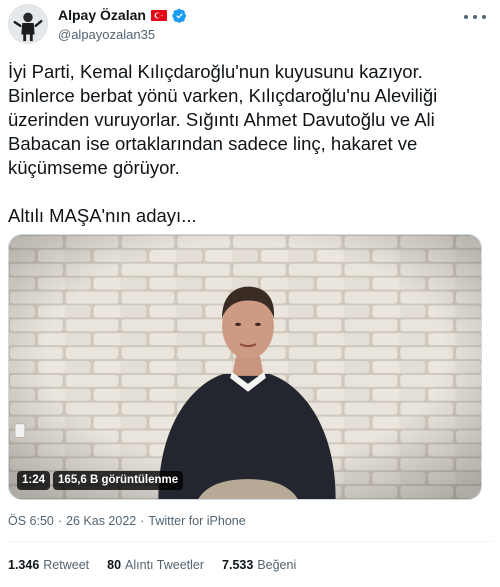  What do you see at coordinates (31, 521) in the screenshot?
I see `tweet-time: ÖS 6:50` at bounding box center [31, 521].